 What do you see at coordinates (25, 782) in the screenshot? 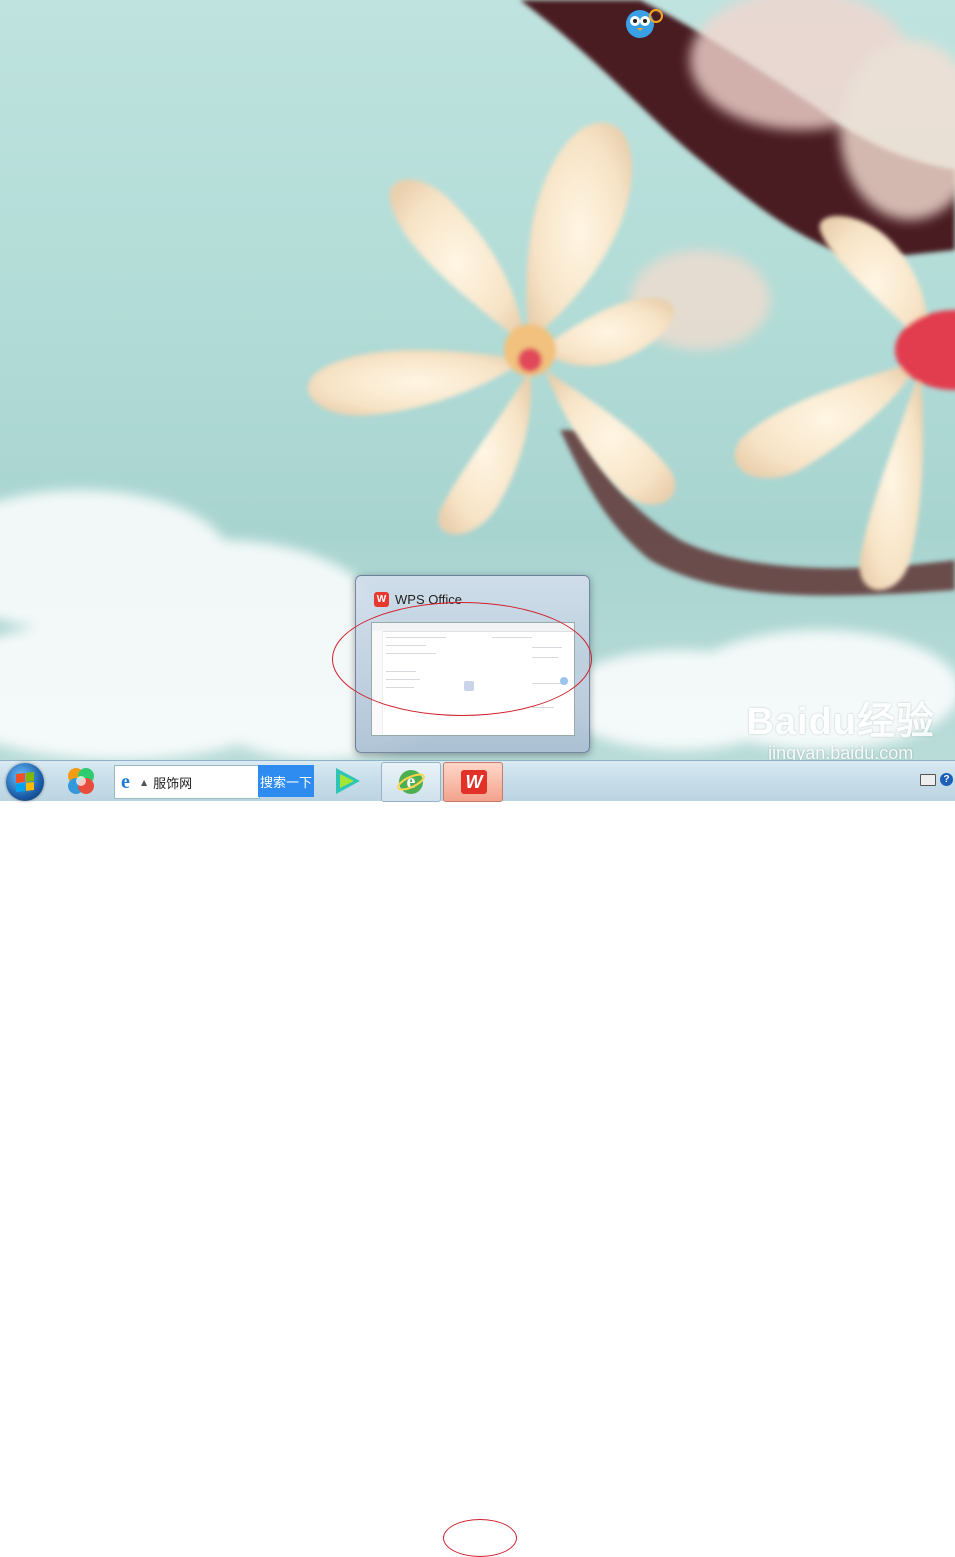
I see `windows-start-icon` at bounding box center [25, 782].